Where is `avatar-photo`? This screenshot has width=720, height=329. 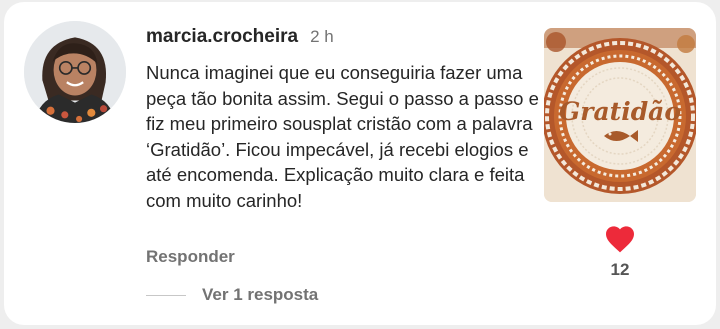
avatar-photo is located at coordinates (75, 72).